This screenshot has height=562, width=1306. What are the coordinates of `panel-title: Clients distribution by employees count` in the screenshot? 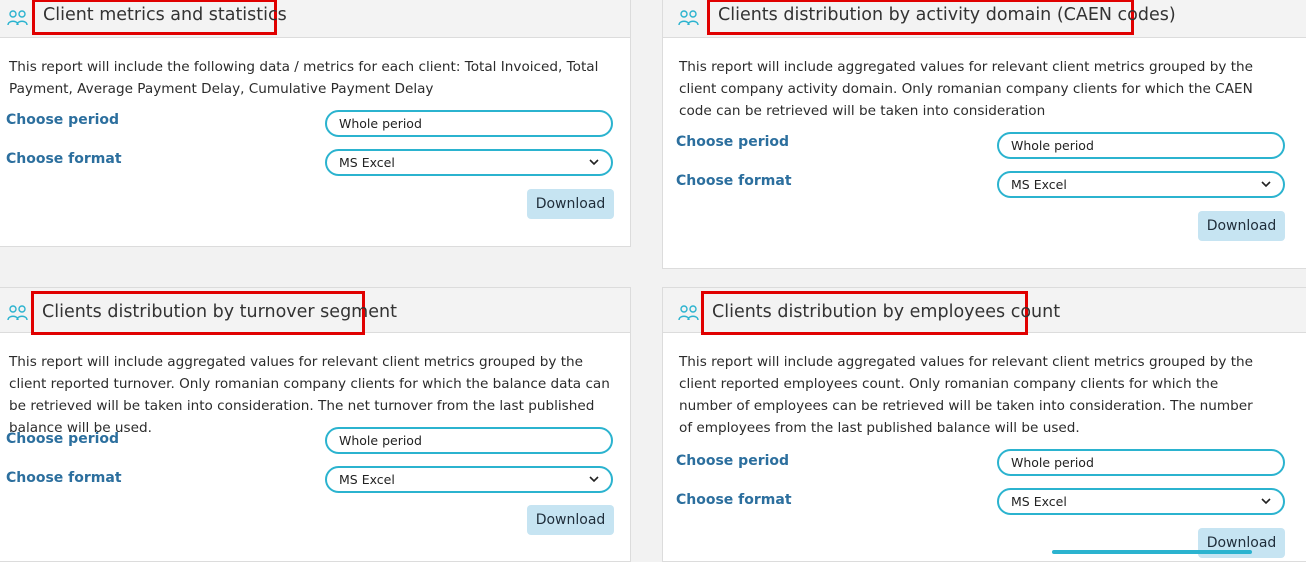 It's located at (880, 313).